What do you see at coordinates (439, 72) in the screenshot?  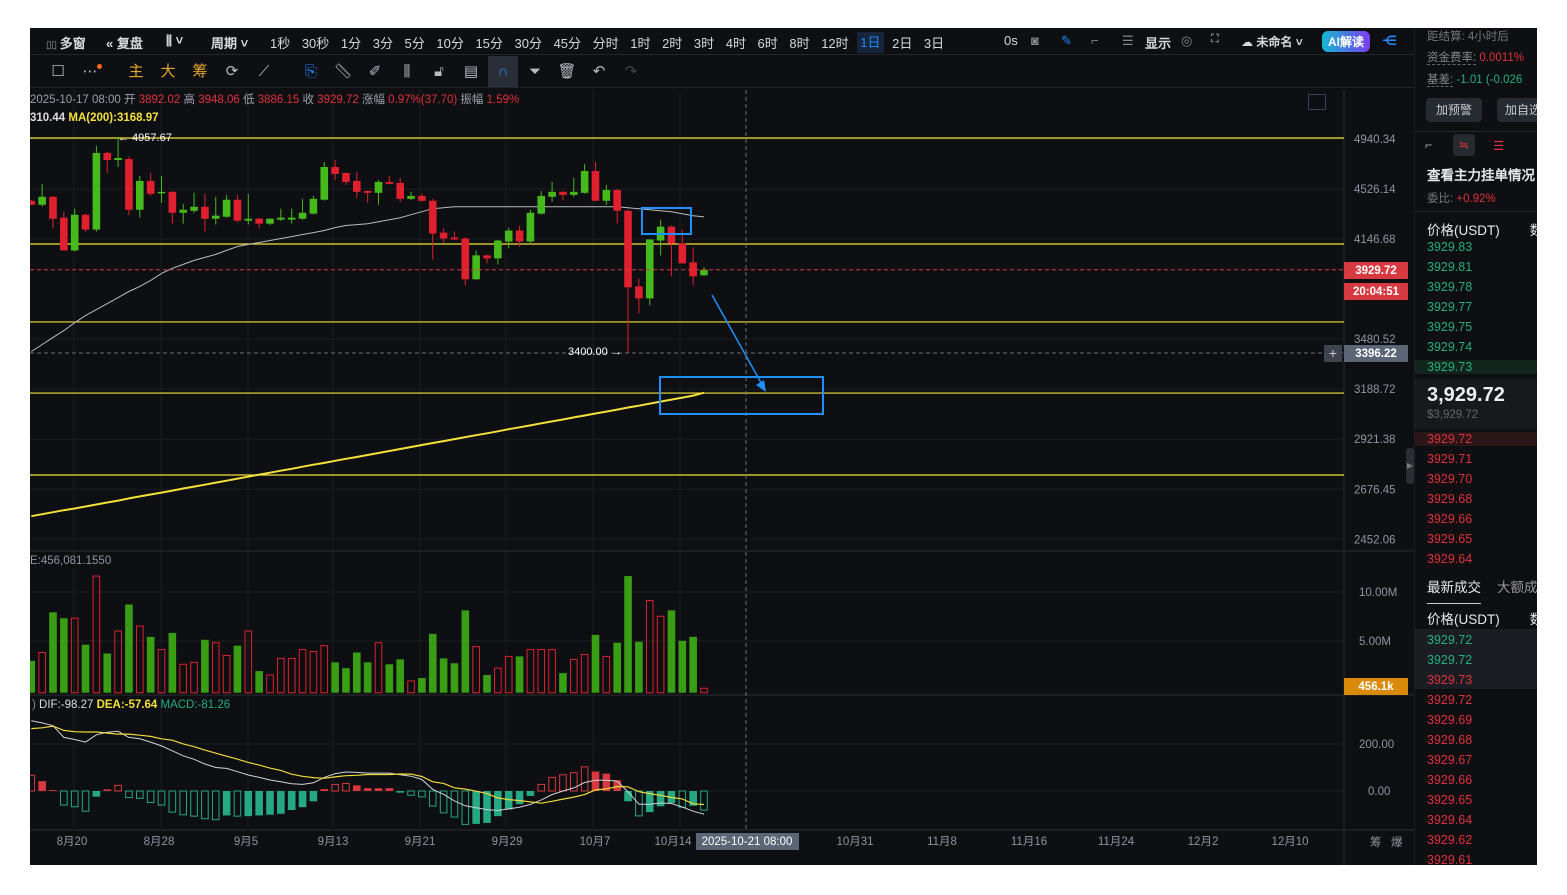 I see `unlock-icon: 🔓︎` at bounding box center [439, 72].